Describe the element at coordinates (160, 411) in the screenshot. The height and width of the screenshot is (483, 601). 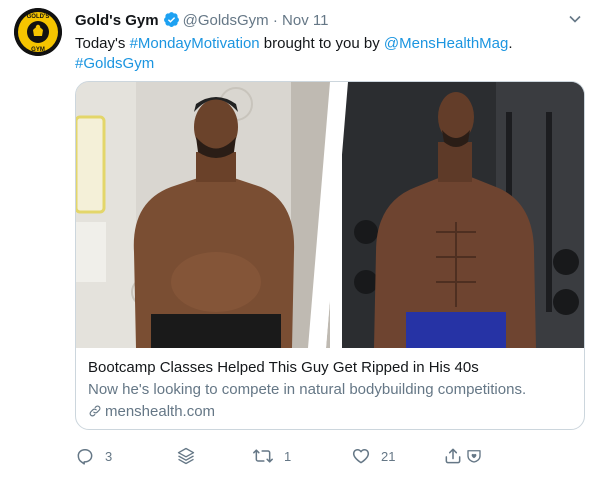
I see `card-domain-text: menshealth.com` at that location.